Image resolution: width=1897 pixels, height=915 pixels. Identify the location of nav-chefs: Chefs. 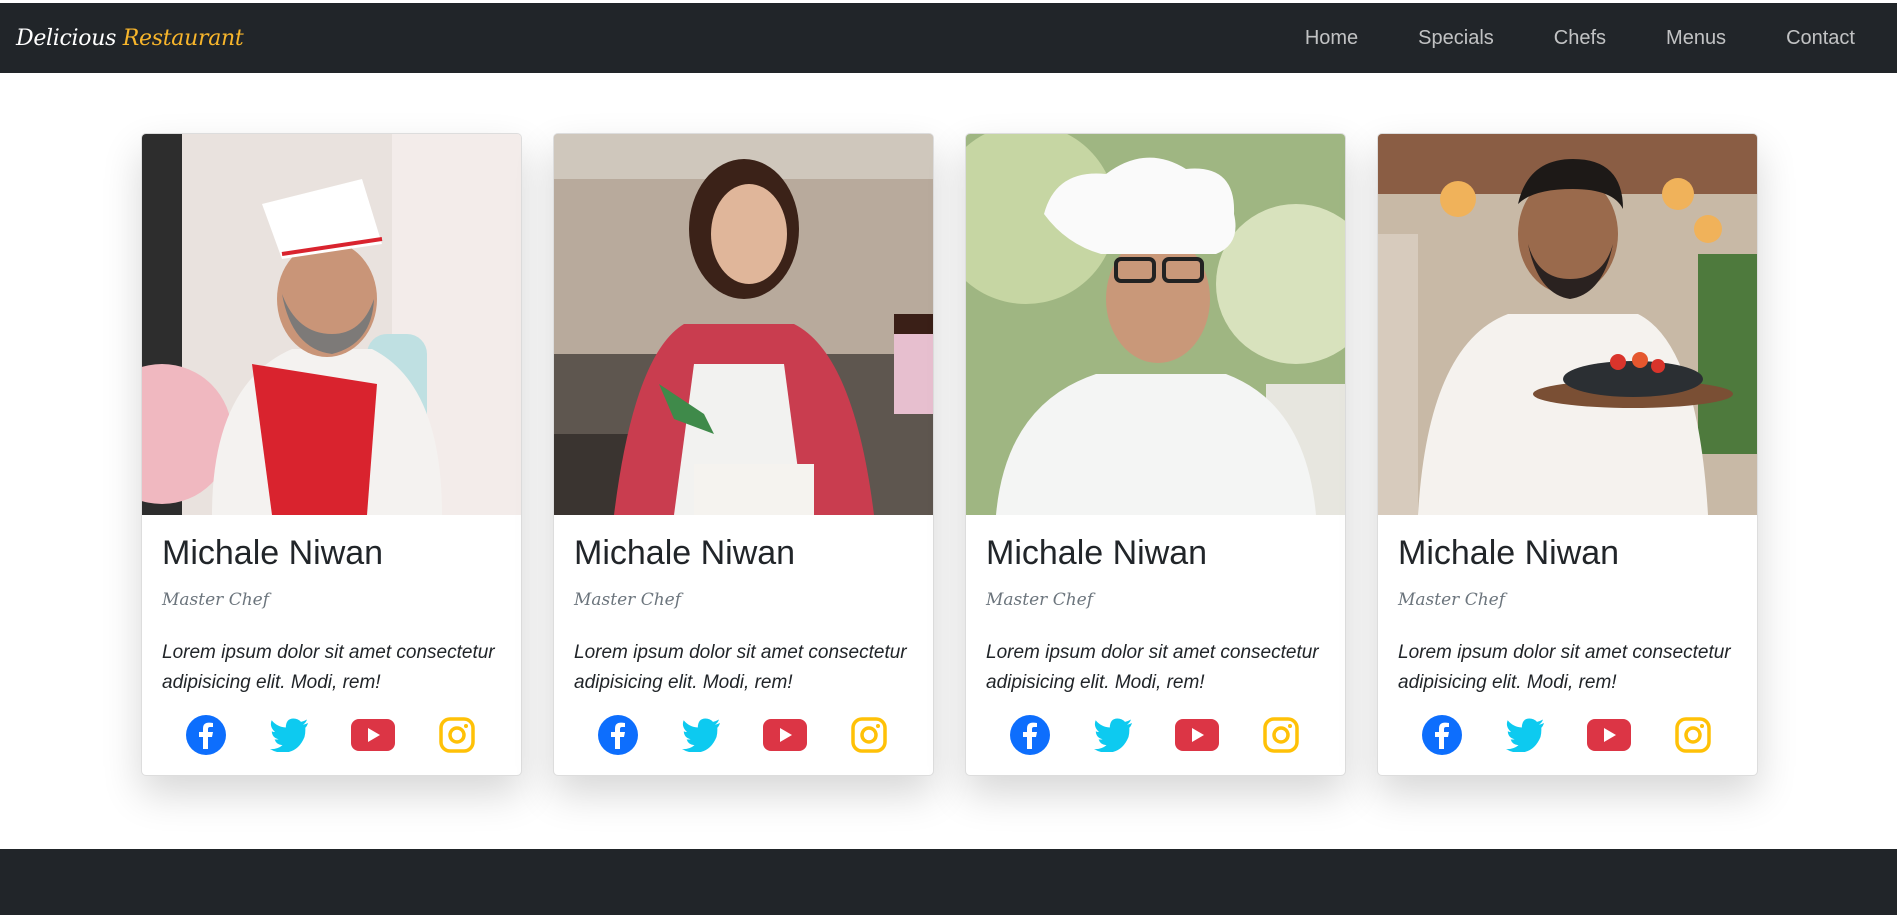
(1580, 38).